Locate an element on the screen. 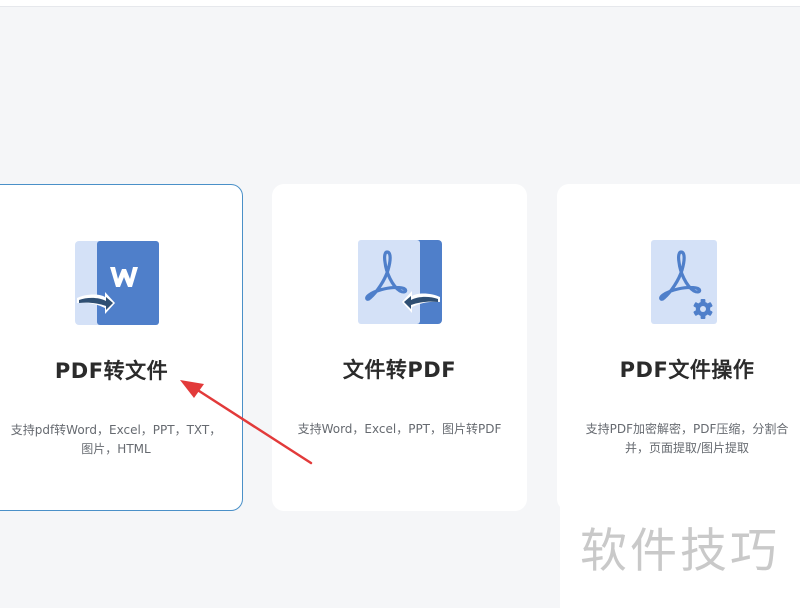 The image size is (800, 608). card-description: 支持pdf转Word，Excel，PPT，TXT，图片，HTML is located at coordinates (116, 439).